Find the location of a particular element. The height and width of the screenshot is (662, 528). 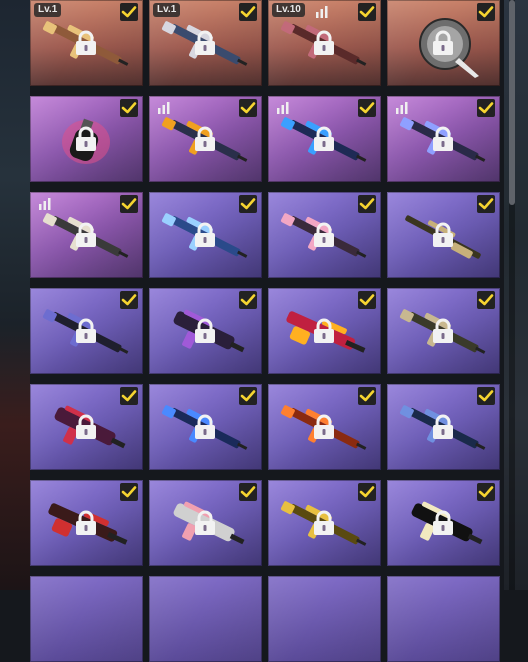

background-right is located at coordinates (516, 295).